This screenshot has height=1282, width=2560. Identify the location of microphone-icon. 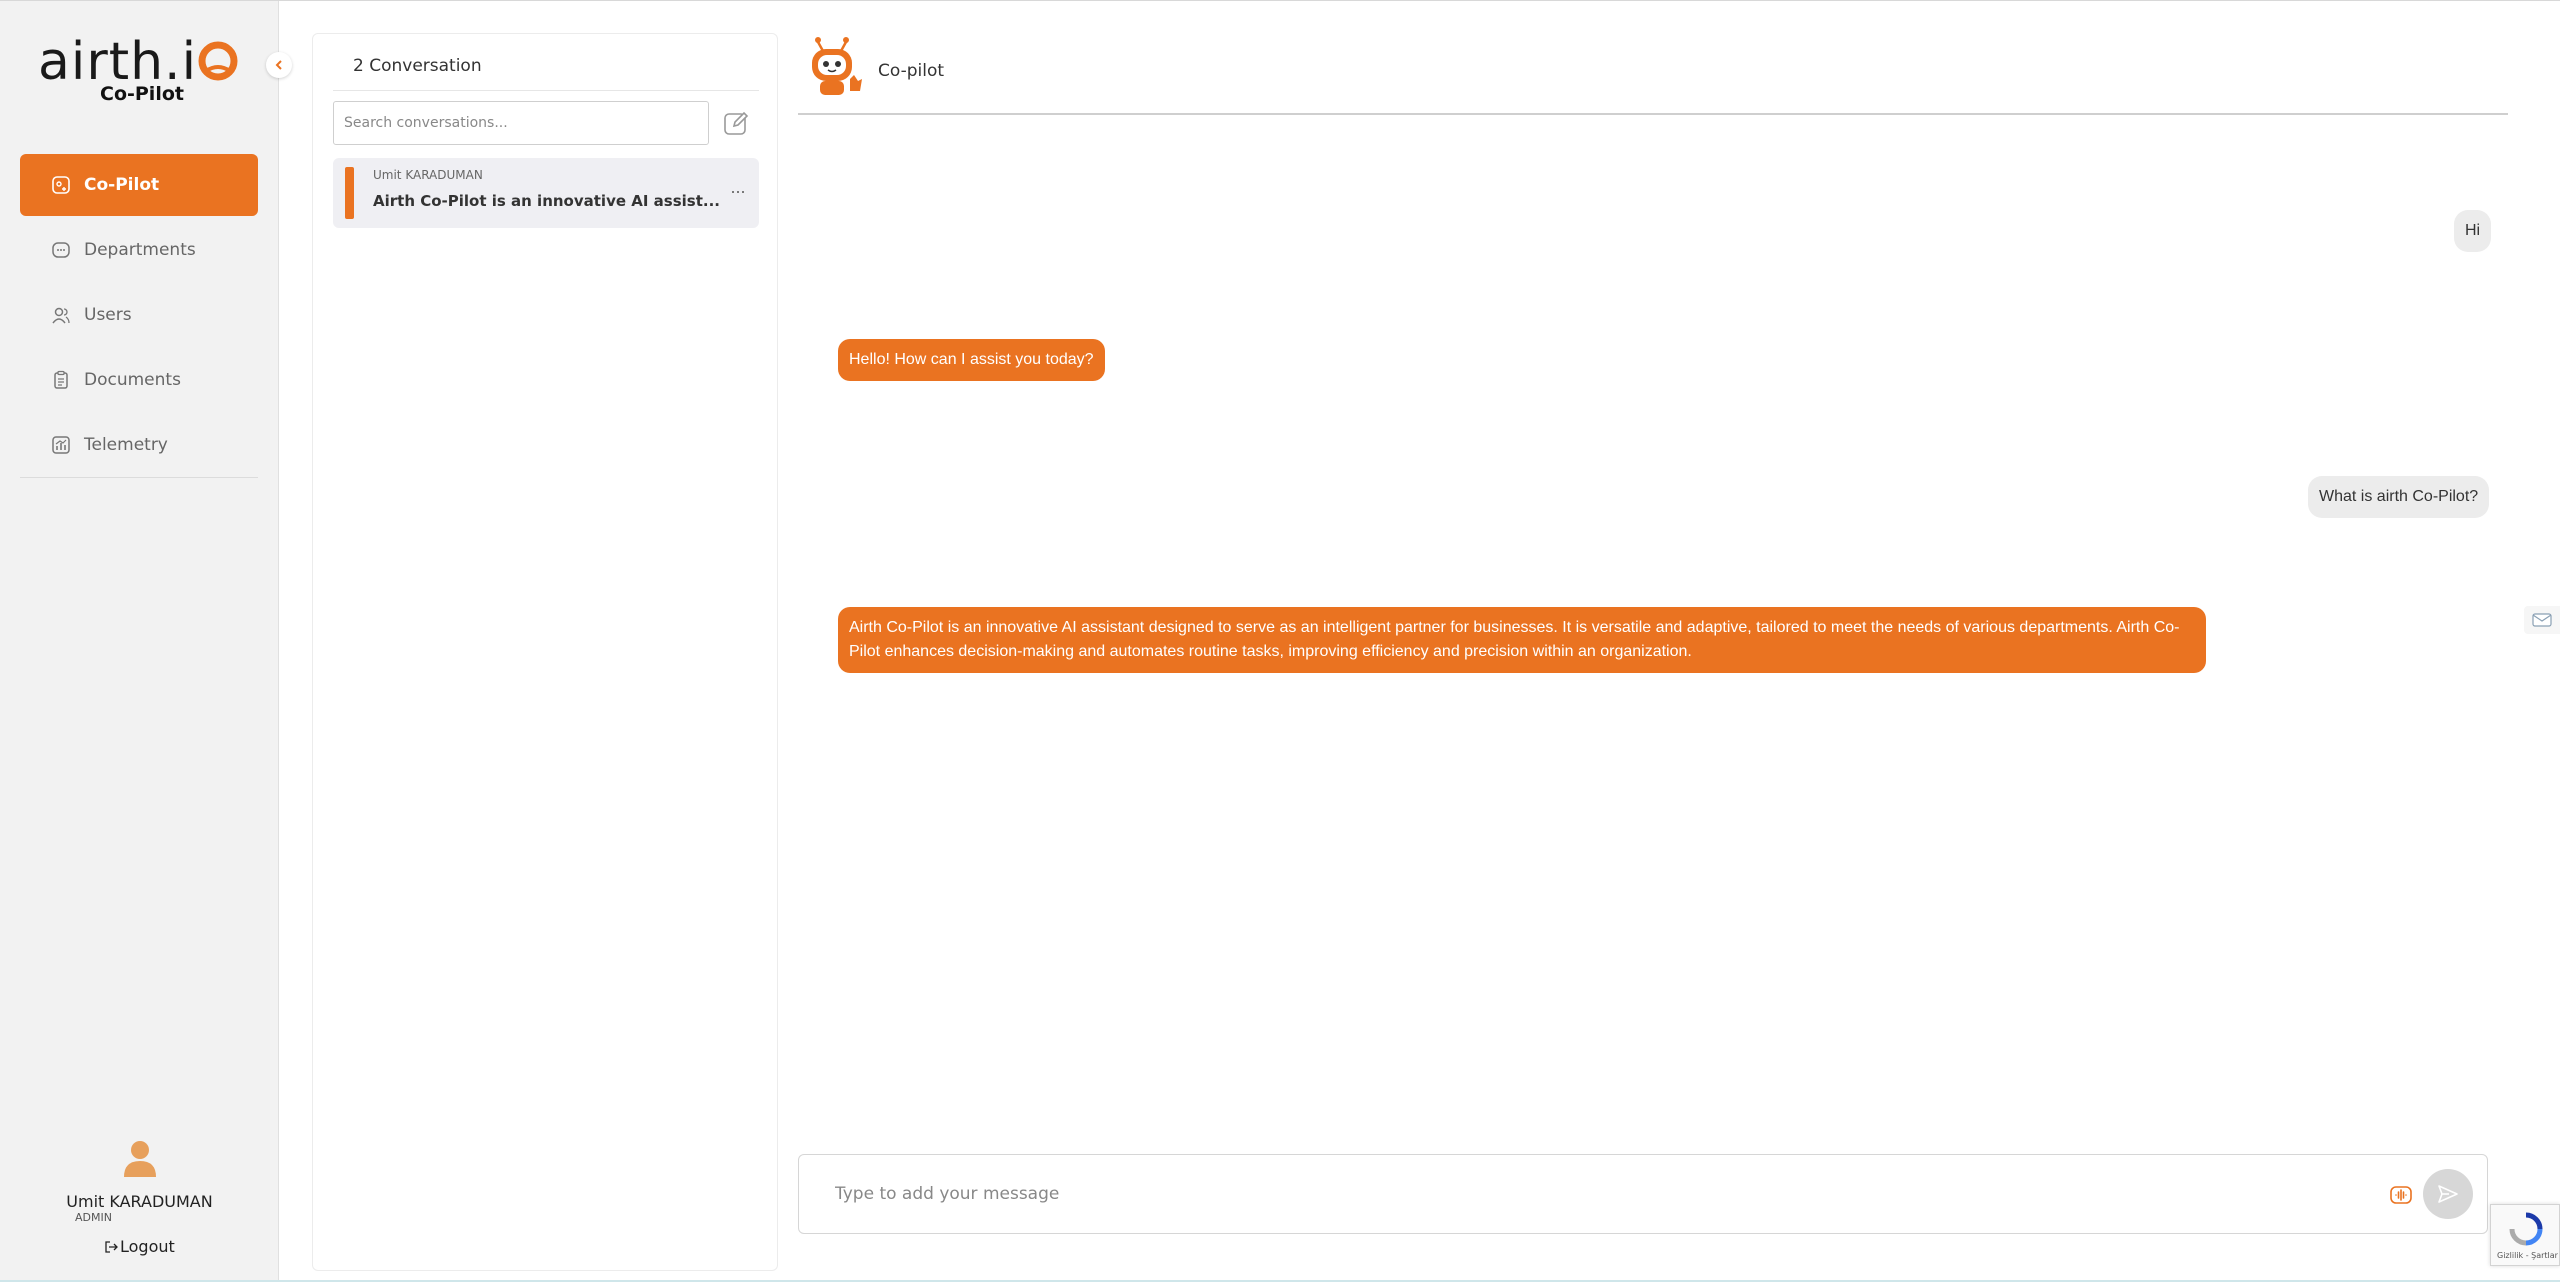
(2401, 1195).